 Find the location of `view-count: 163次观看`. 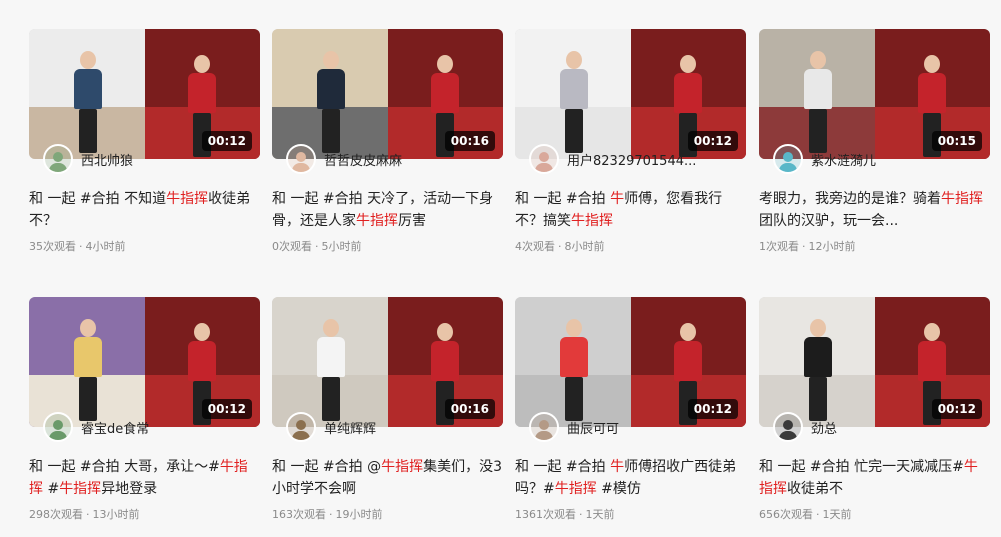

view-count: 163次观看 is located at coordinates (299, 514).